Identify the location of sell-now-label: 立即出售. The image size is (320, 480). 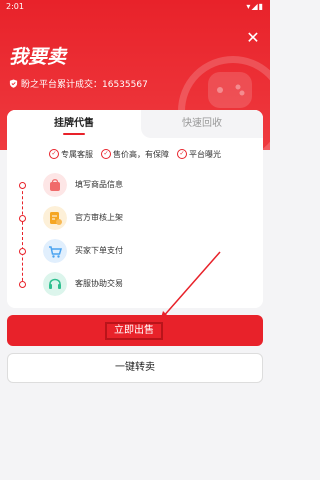
(134, 331).